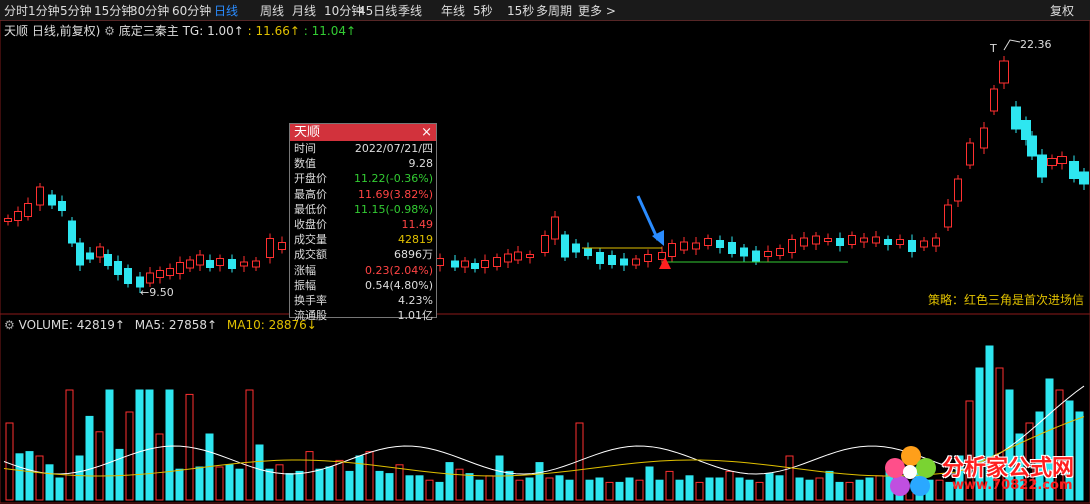  Describe the element at coordinates (520, 10) in the screenshot. I see `tab-14: 15秒` at that location.